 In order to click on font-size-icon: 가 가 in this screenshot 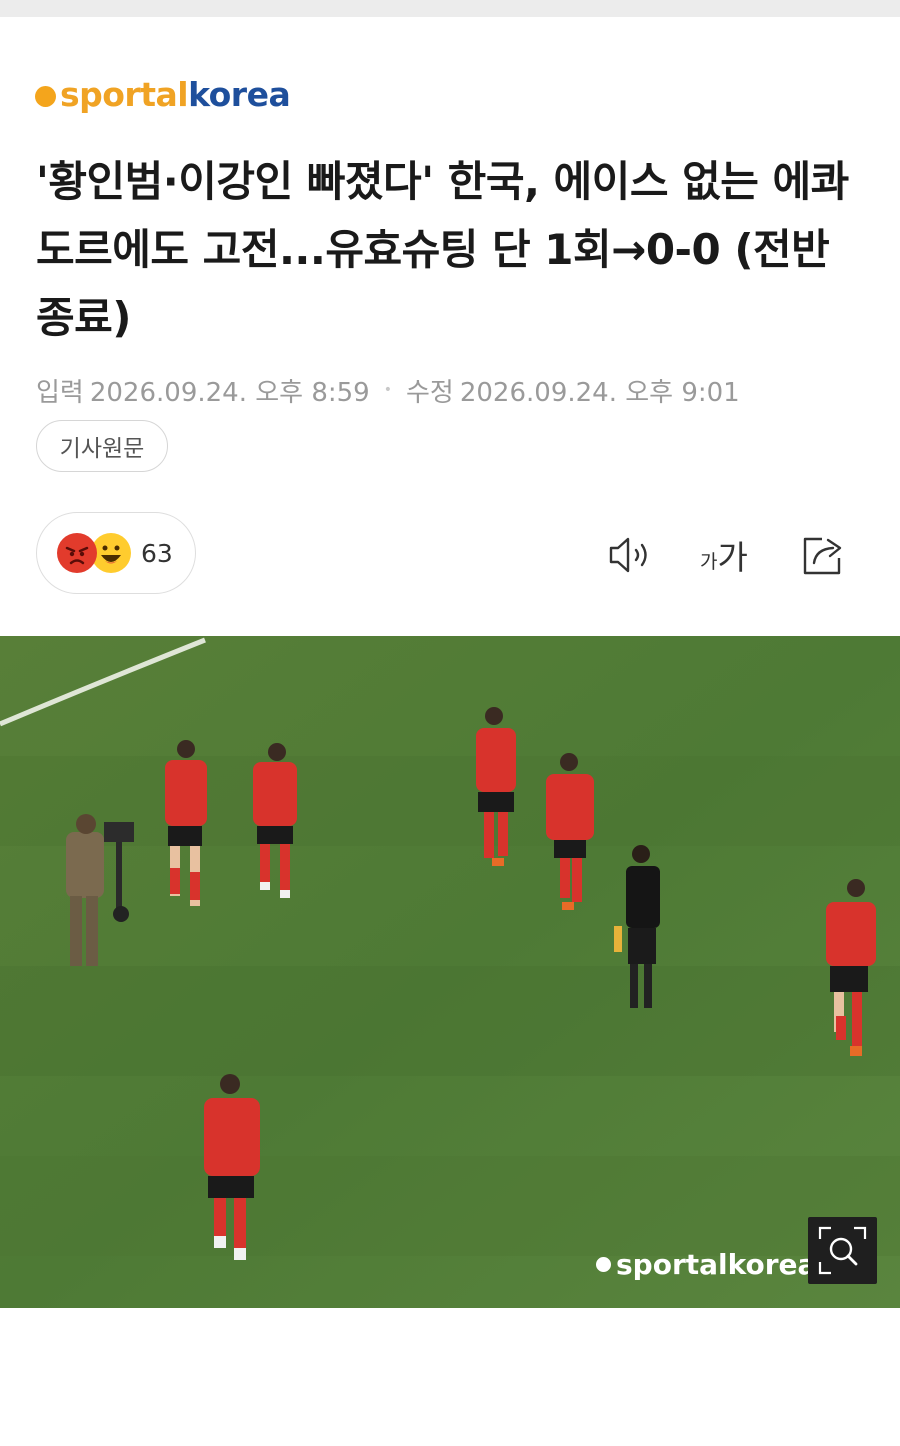, I will do `click(730, 555)`.